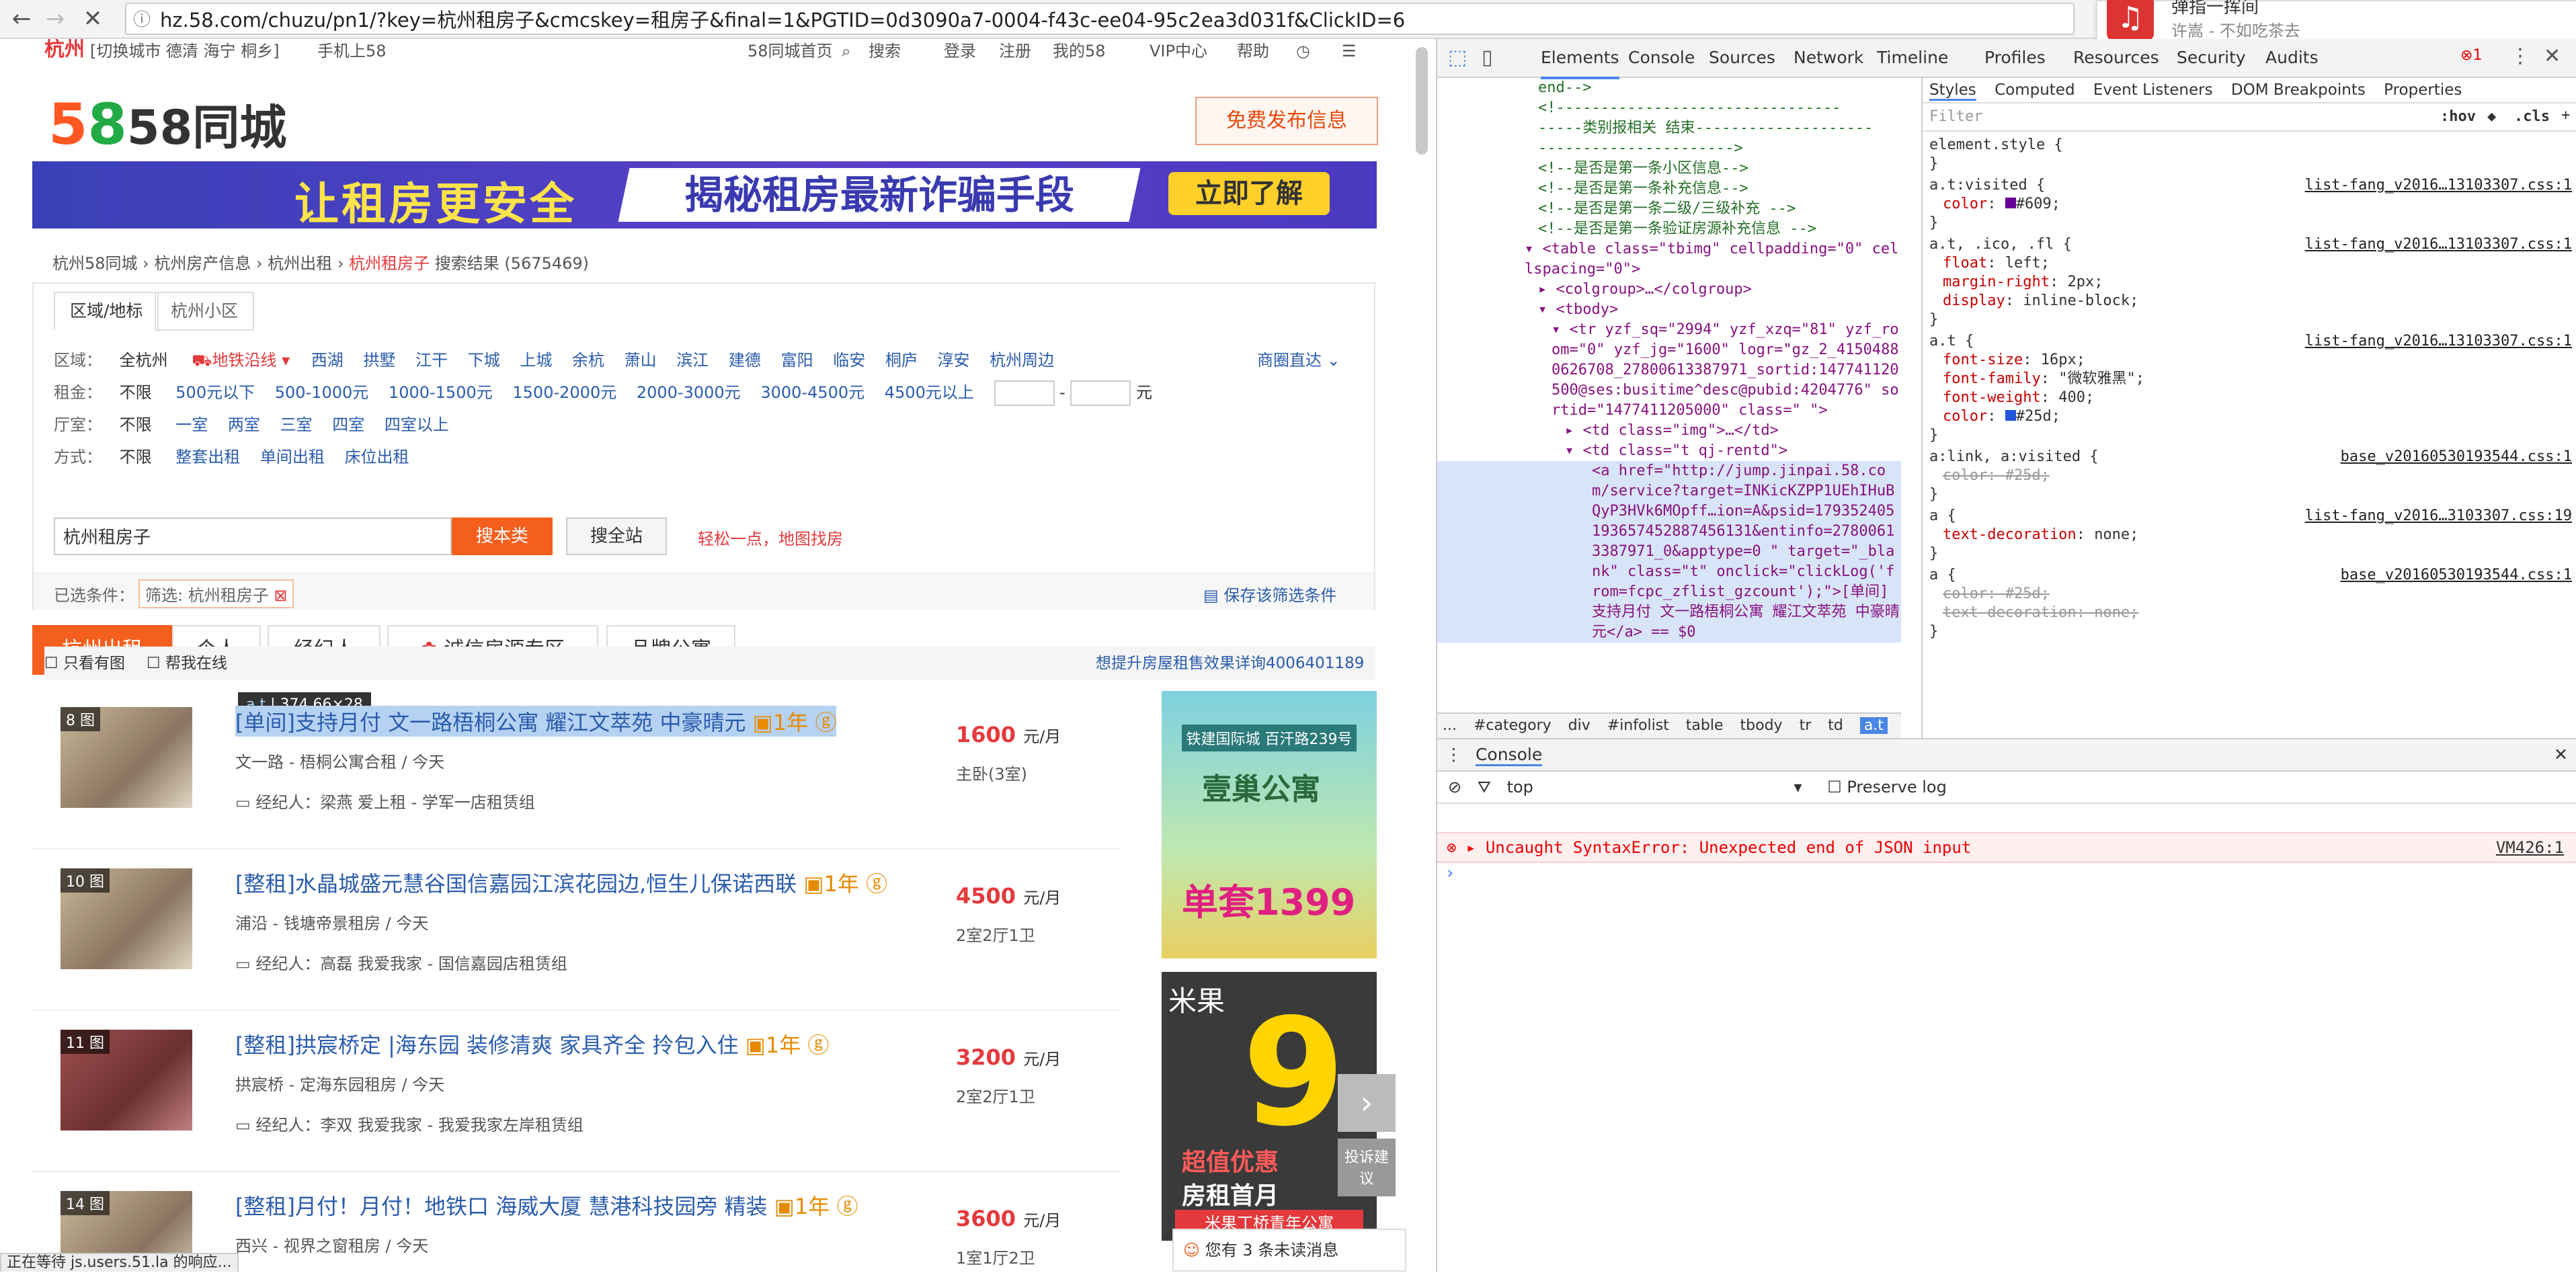 The height and width of the screenshot is (1273, 2576). I want to click on rent-option: 500-1000元, so click(322, 392).